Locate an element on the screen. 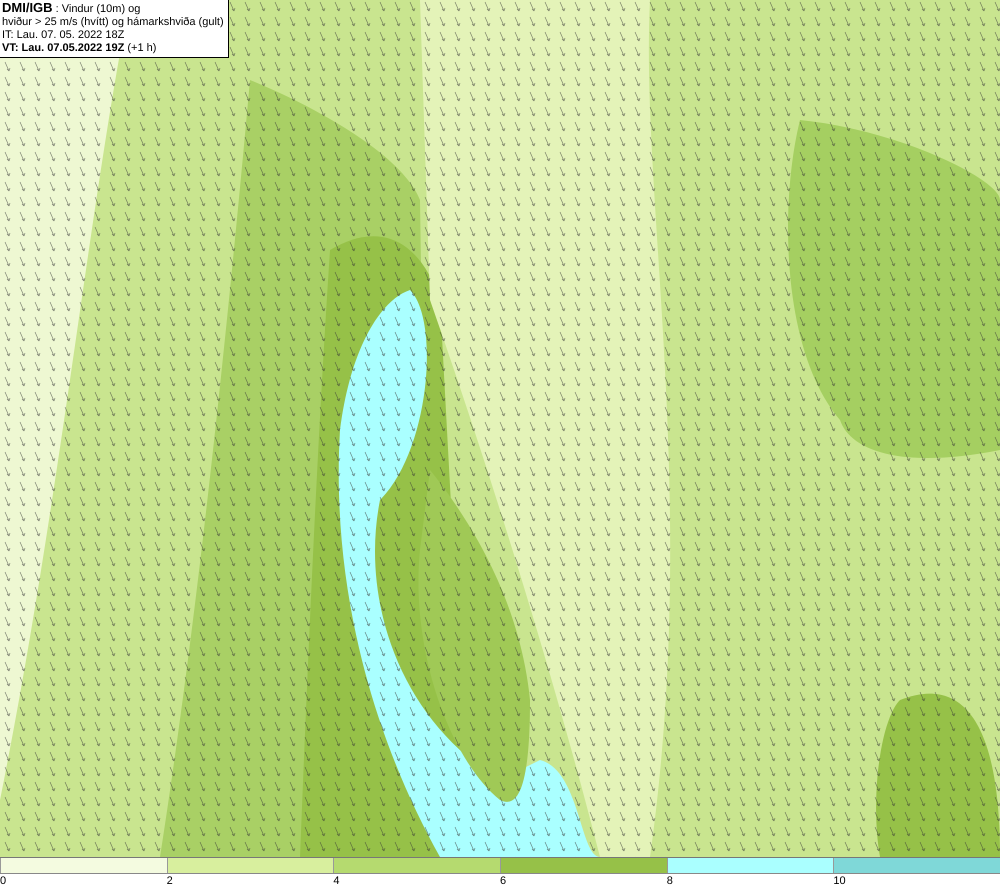 The width and height of the screenshot is (1000, 887). legend-label: 10 is located at coordinates (839, 881).